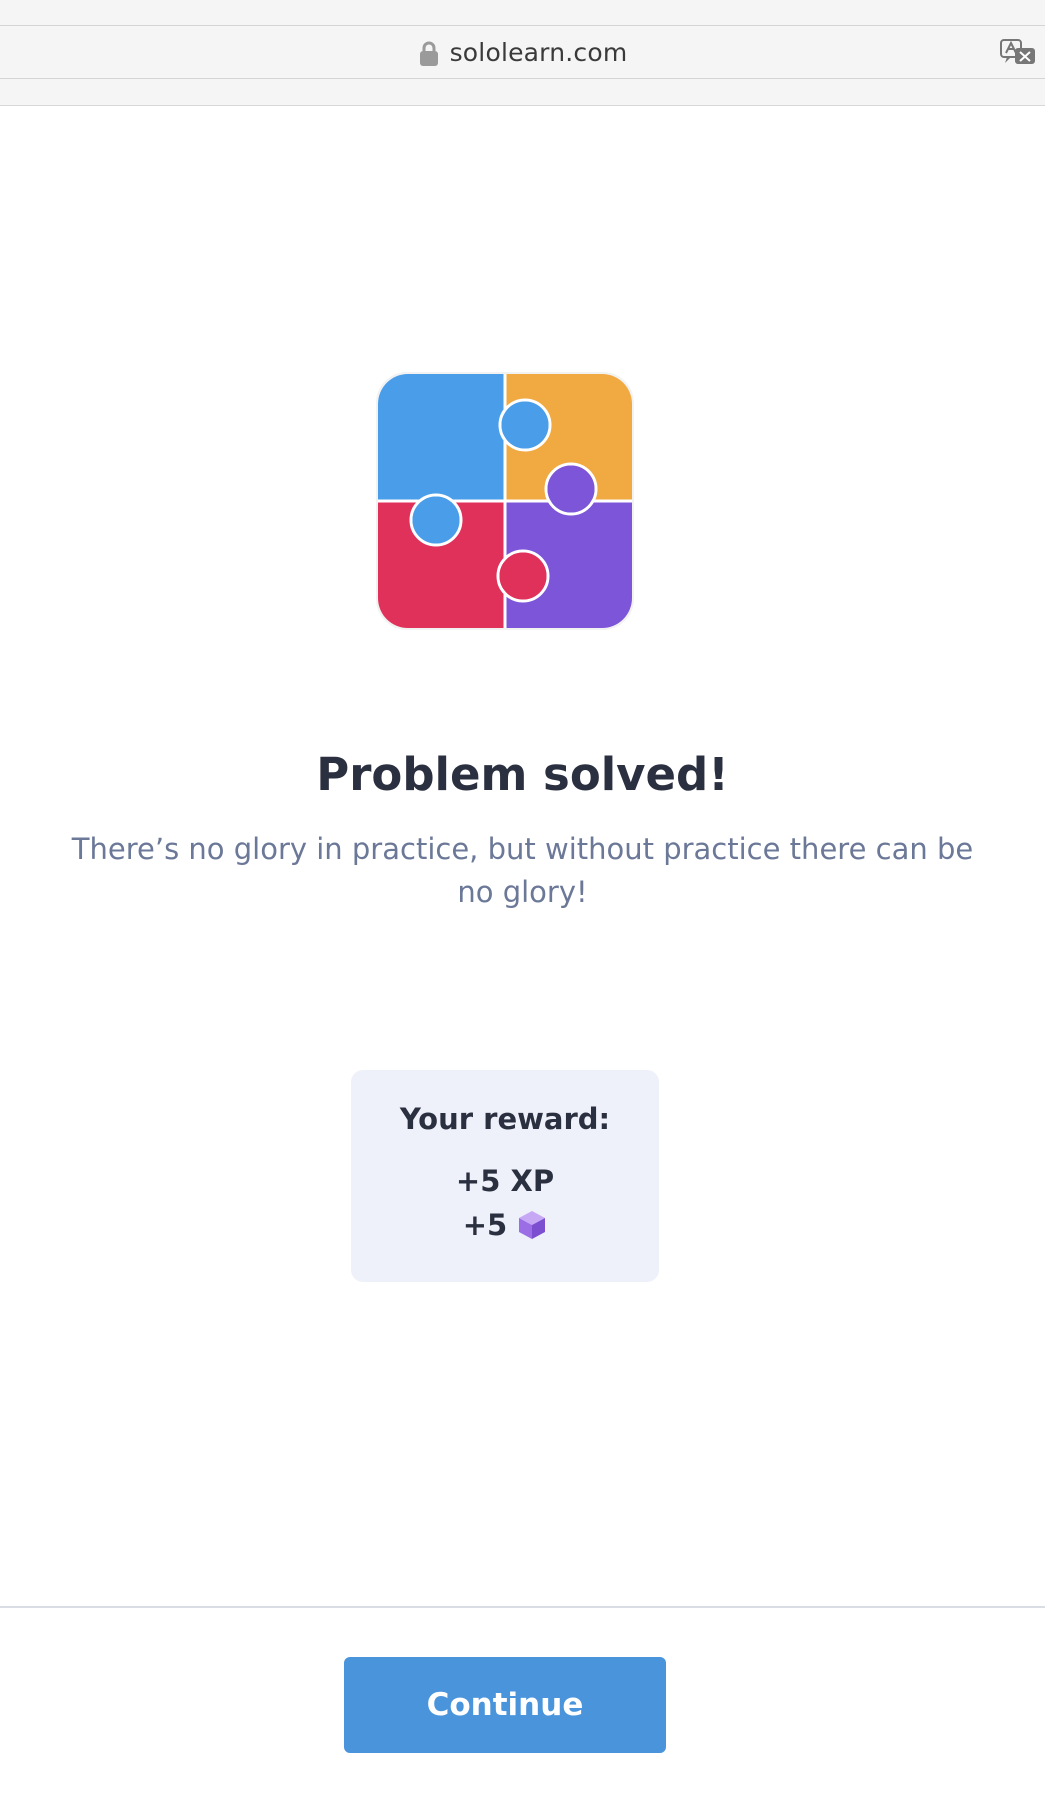 The width and height of the screenshot is (1045, 1800). I want to click on lock-icon, so click(428, 53).